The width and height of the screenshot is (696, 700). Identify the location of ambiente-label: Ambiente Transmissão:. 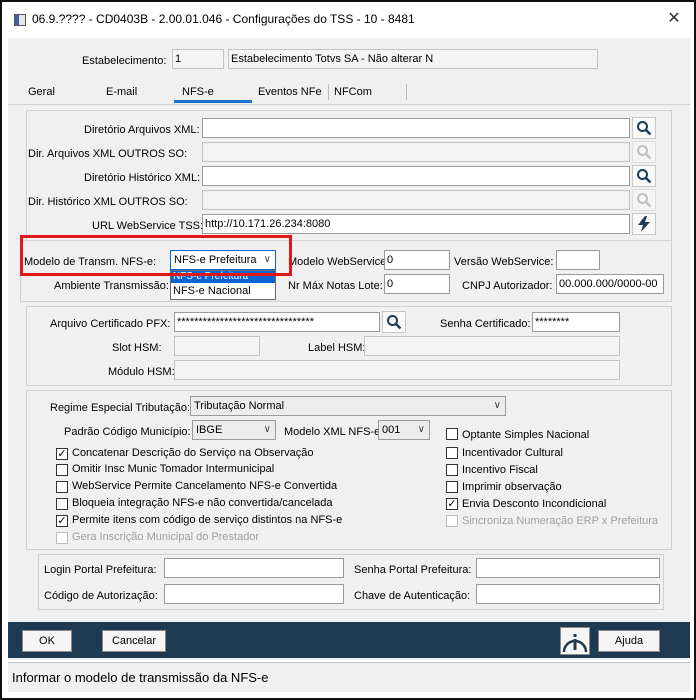
(111, 286).